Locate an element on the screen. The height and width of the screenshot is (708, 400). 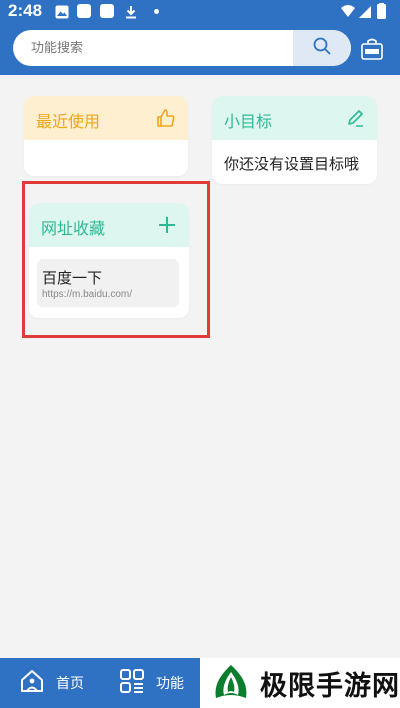
home-icon is located at coordinates (32, 683).